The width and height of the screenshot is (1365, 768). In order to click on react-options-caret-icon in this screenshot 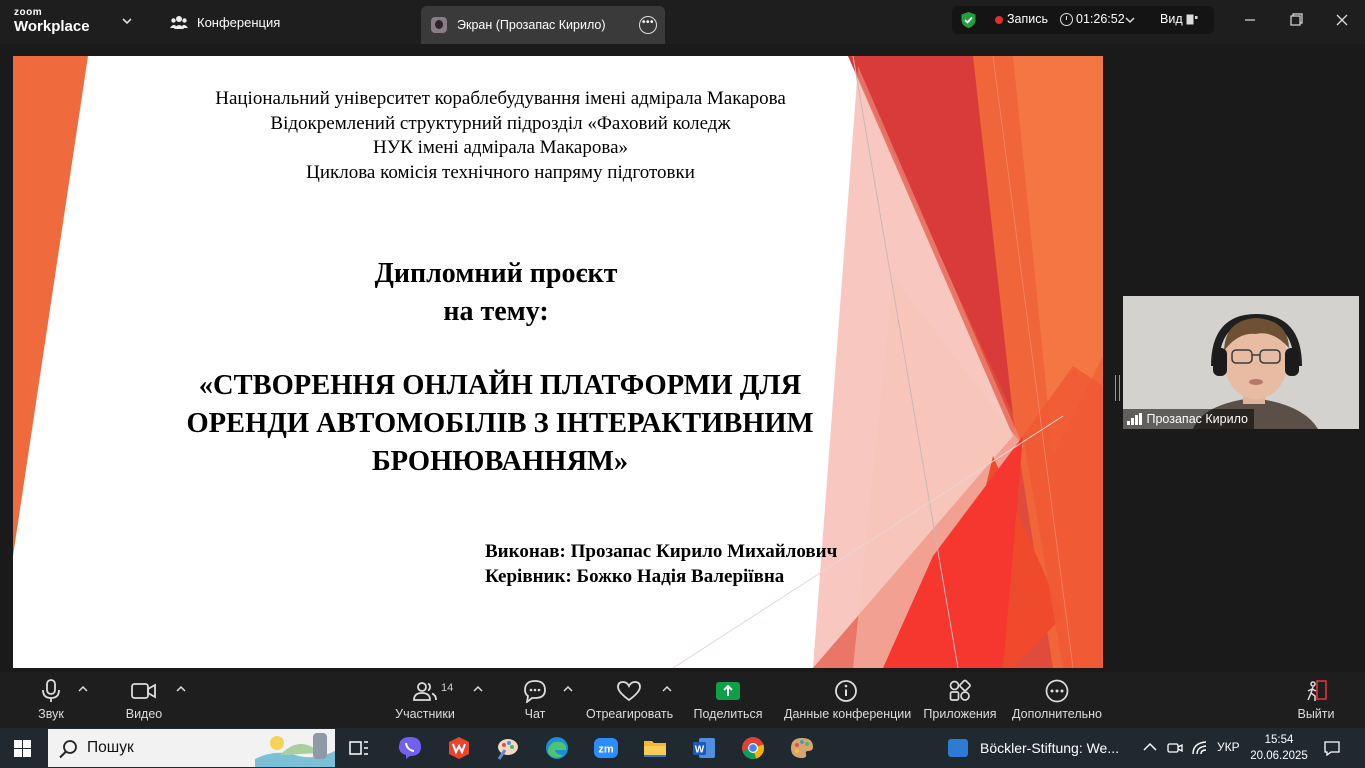, I will do `click(667, 689)`.